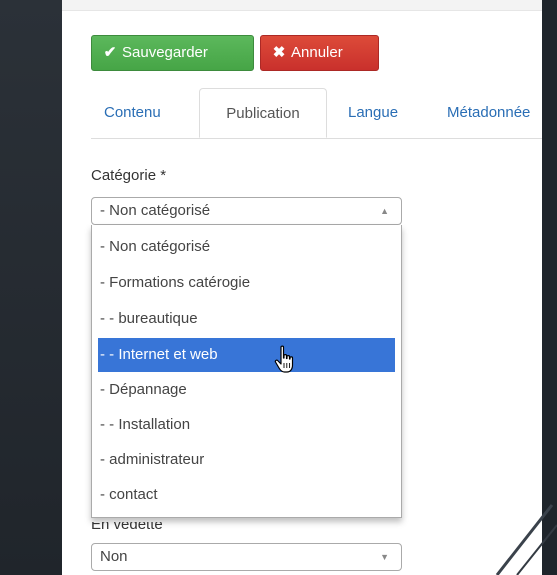  Describe the element at coordinates (31, 287) in the screenshot. I see `slide-background-left` at that location.